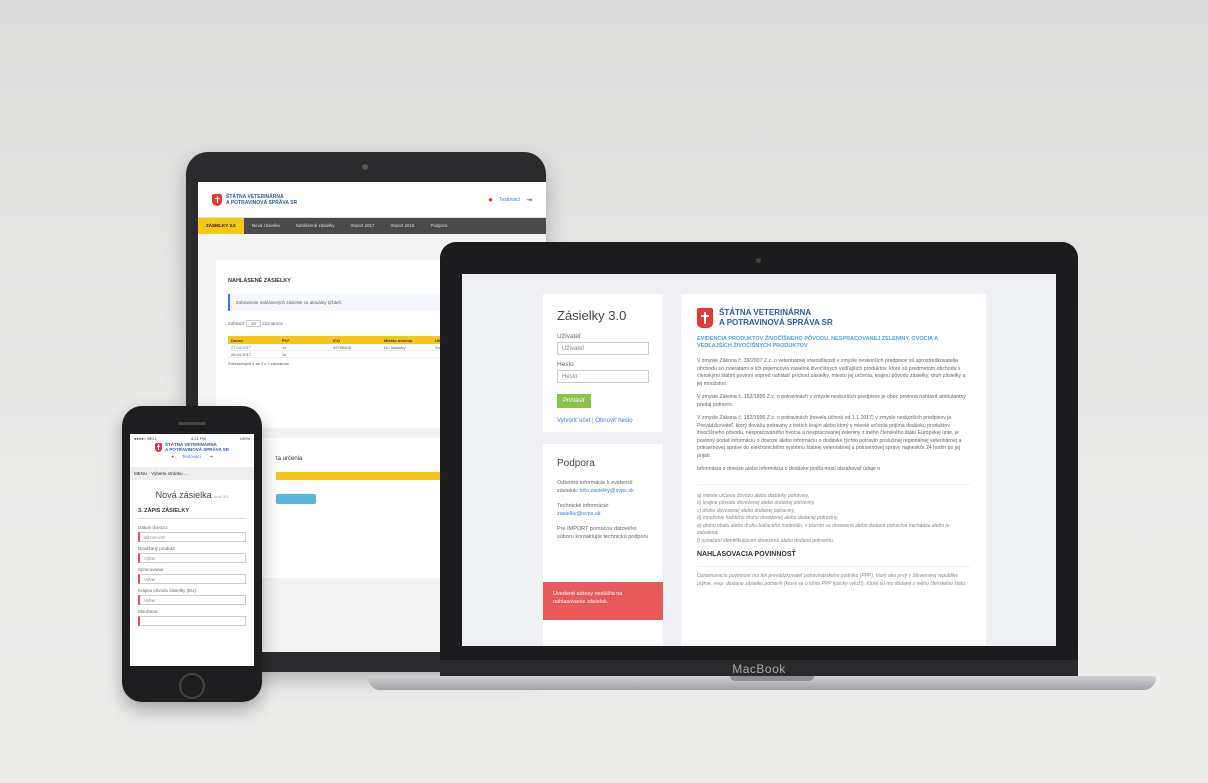 This screenshot has height=783, width=1208. What do you see at coordinates (613, 421) in the screenshot?
I see `reset-password-link: Obnoviť heslo` at bounding box center [613, 421].